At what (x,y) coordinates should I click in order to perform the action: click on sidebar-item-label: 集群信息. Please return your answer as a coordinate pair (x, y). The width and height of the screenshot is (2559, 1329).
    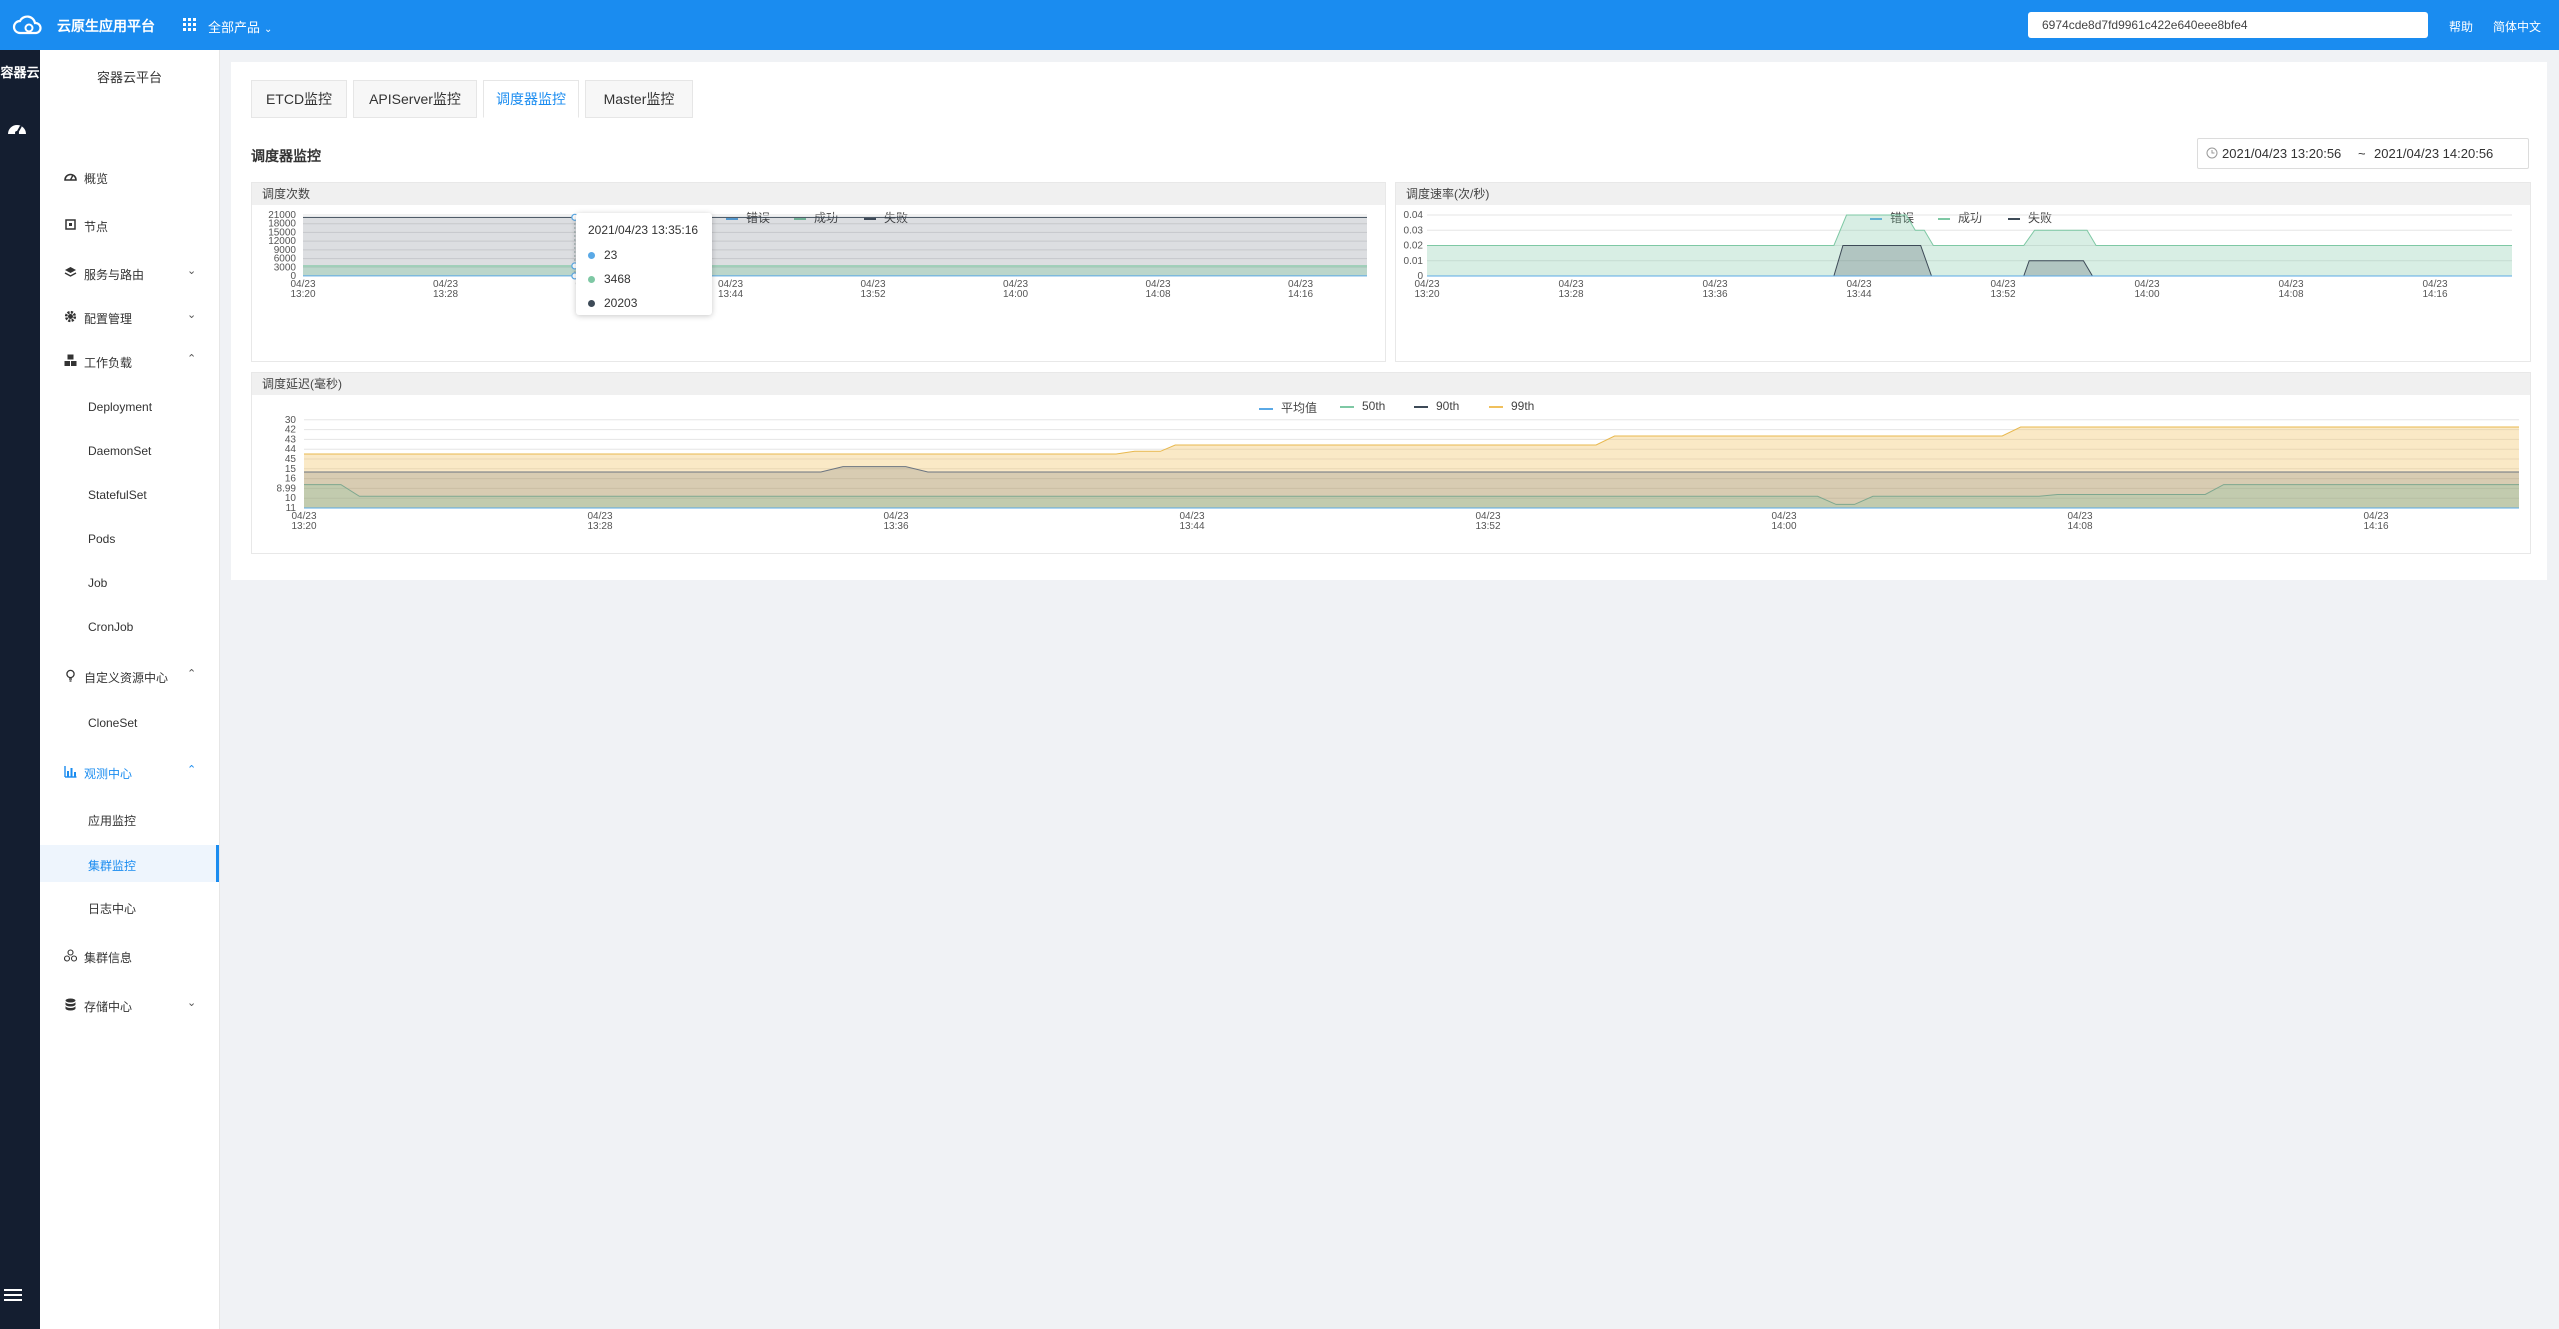
    Looking at the image, I should click on (108, 958).